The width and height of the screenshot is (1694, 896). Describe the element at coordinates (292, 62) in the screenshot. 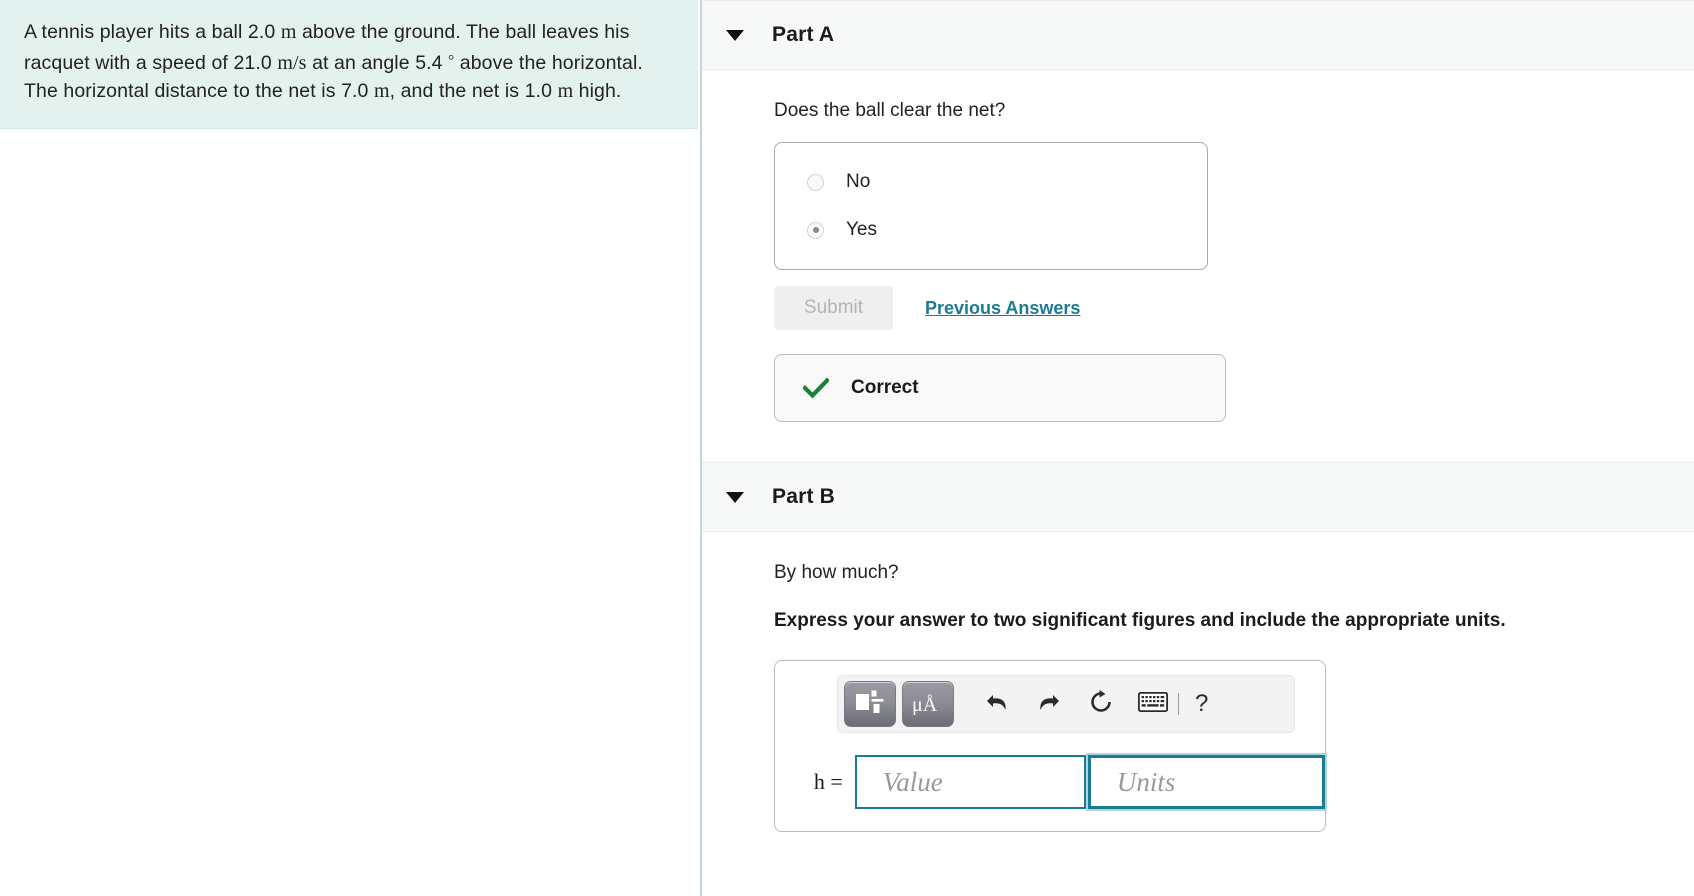

I see `unit-meters-per-second: m/s` at that location.